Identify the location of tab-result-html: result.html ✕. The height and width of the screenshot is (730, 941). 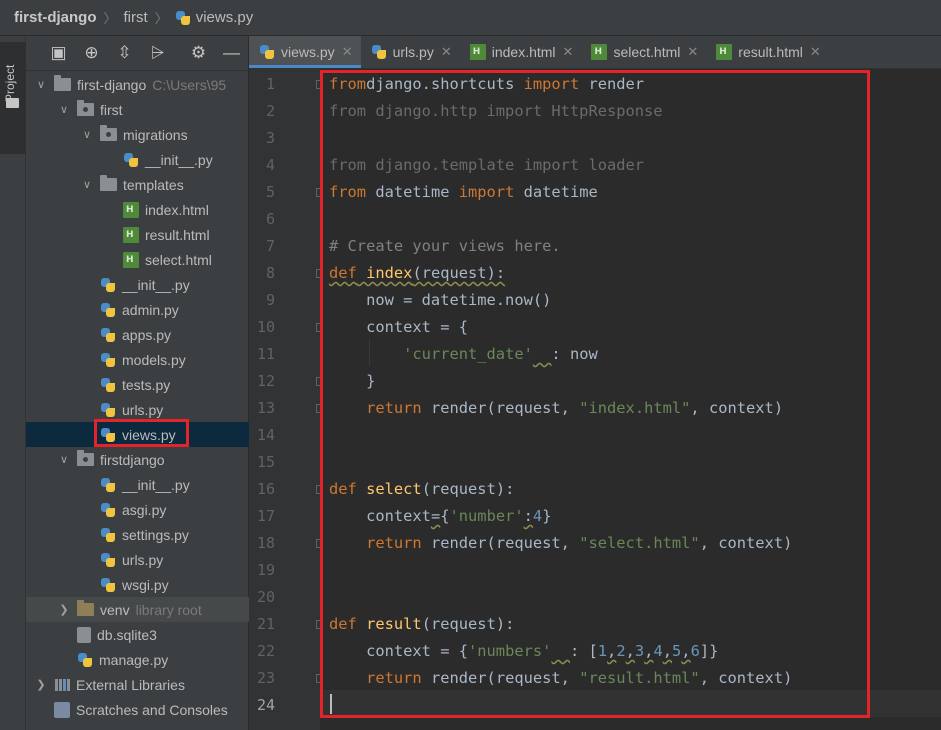
(767, 52).